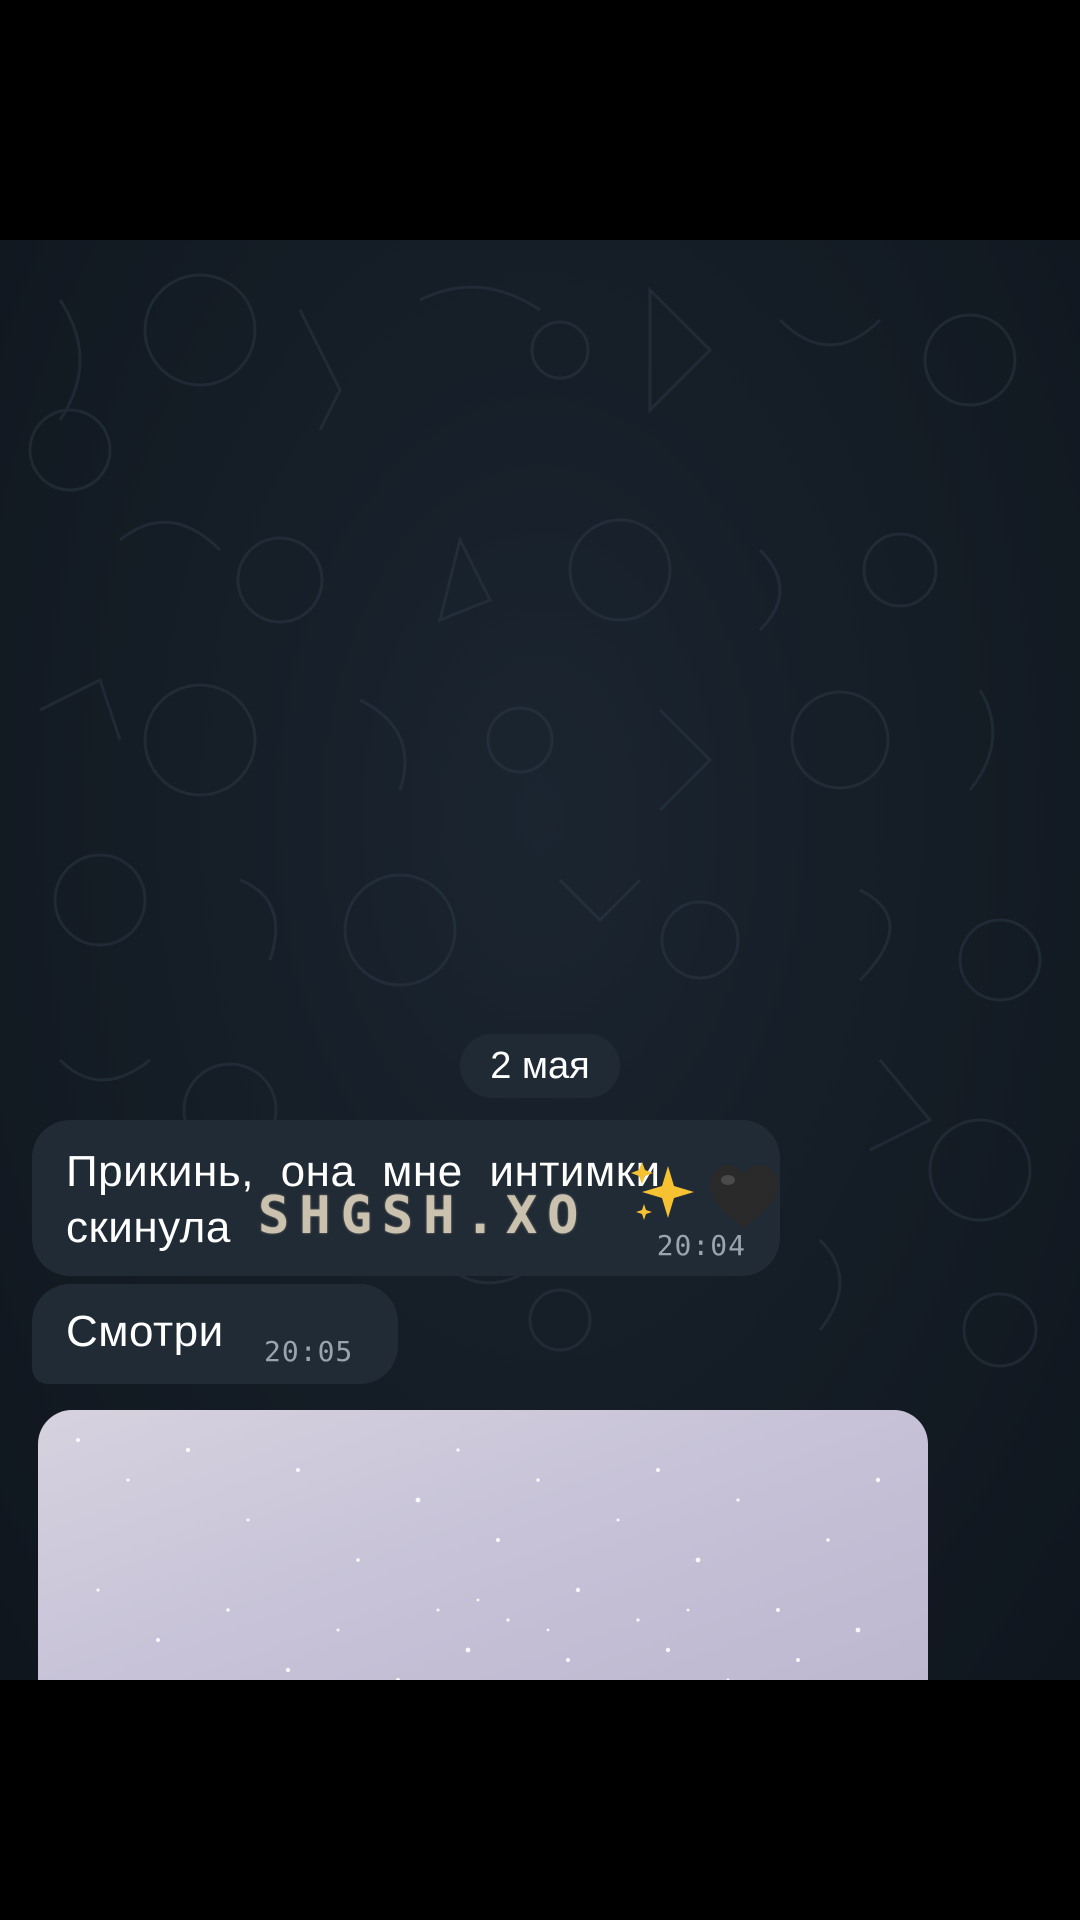 Image resolution: width=1080 pixels, height=1920 pixels. I want to click on watermark-text: SHGSH.XO, so click(423, 1216).